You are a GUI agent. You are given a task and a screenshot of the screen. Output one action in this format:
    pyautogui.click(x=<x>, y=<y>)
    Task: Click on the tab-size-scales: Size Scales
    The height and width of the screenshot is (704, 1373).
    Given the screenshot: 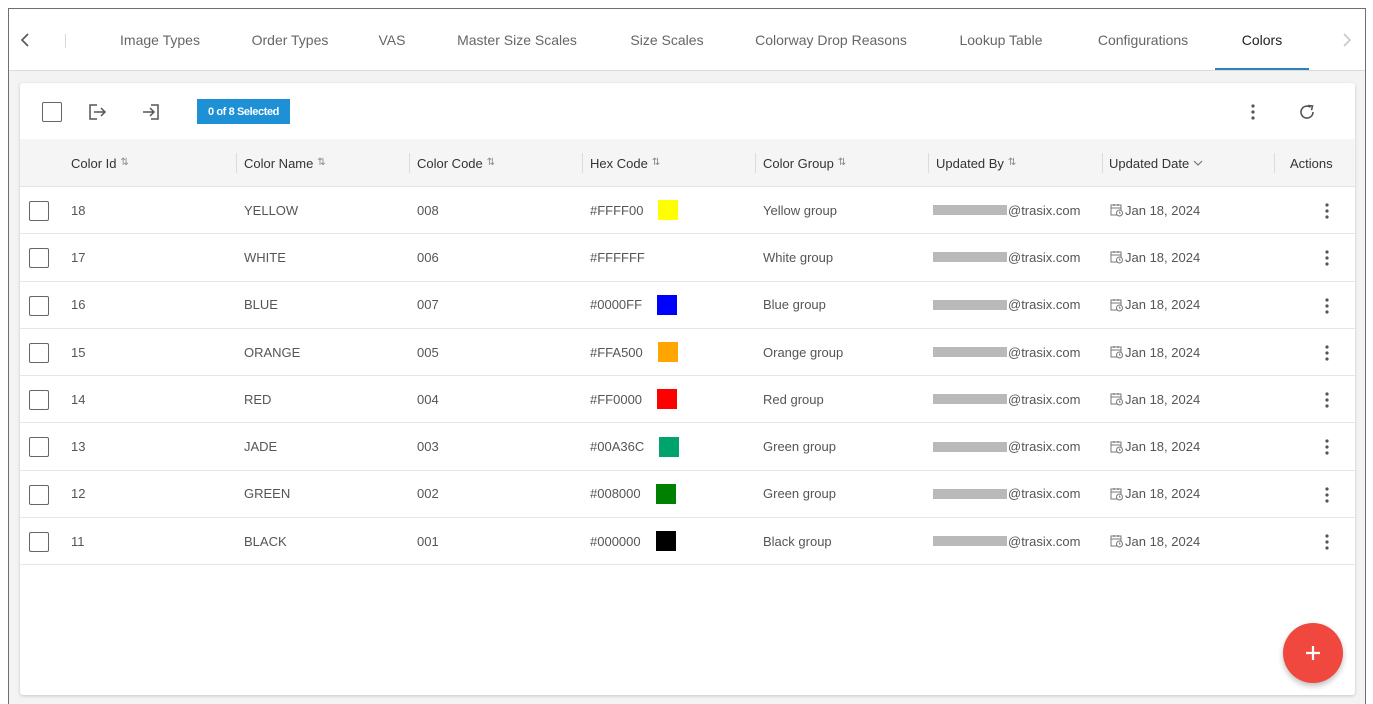 What is the action you would take?
    pyautogui.click(x=667, y=40)
    